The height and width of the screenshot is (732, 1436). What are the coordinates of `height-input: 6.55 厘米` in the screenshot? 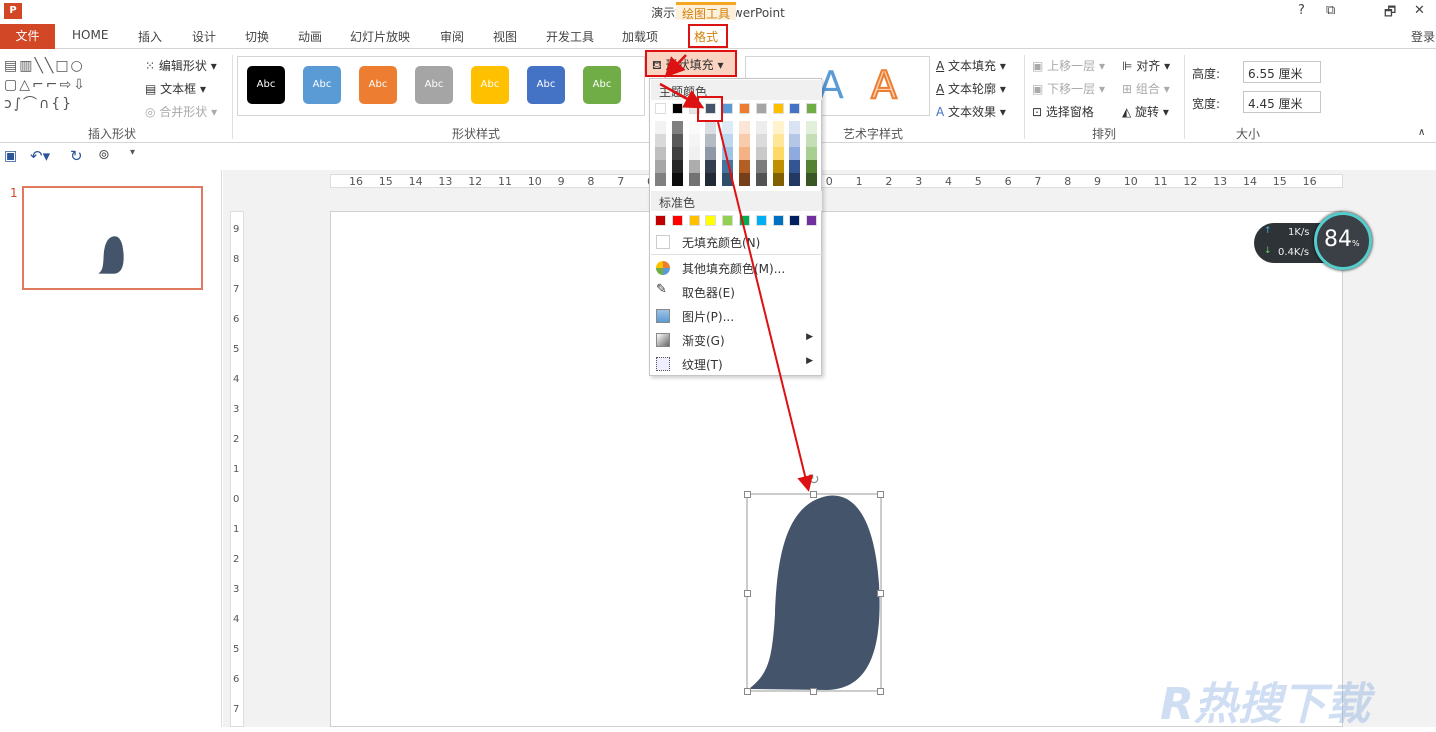 It's located at (1282, 72).